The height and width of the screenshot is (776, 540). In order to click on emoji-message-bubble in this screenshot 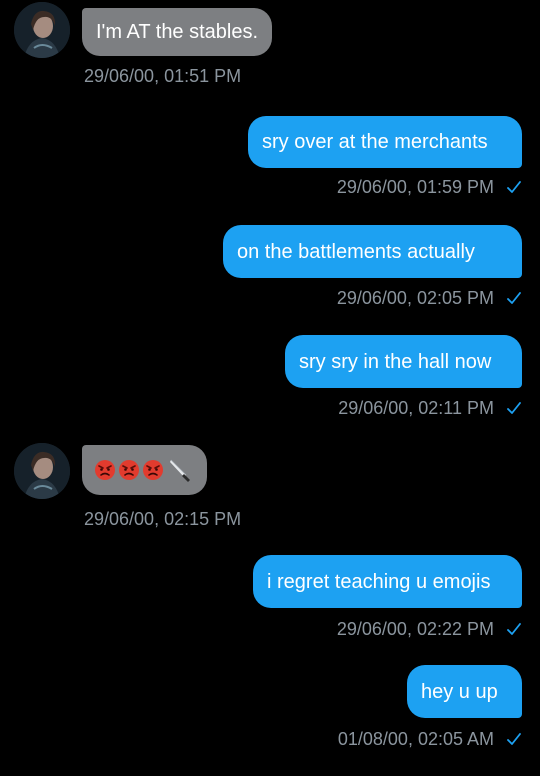, I will do `click(144, 470)`.